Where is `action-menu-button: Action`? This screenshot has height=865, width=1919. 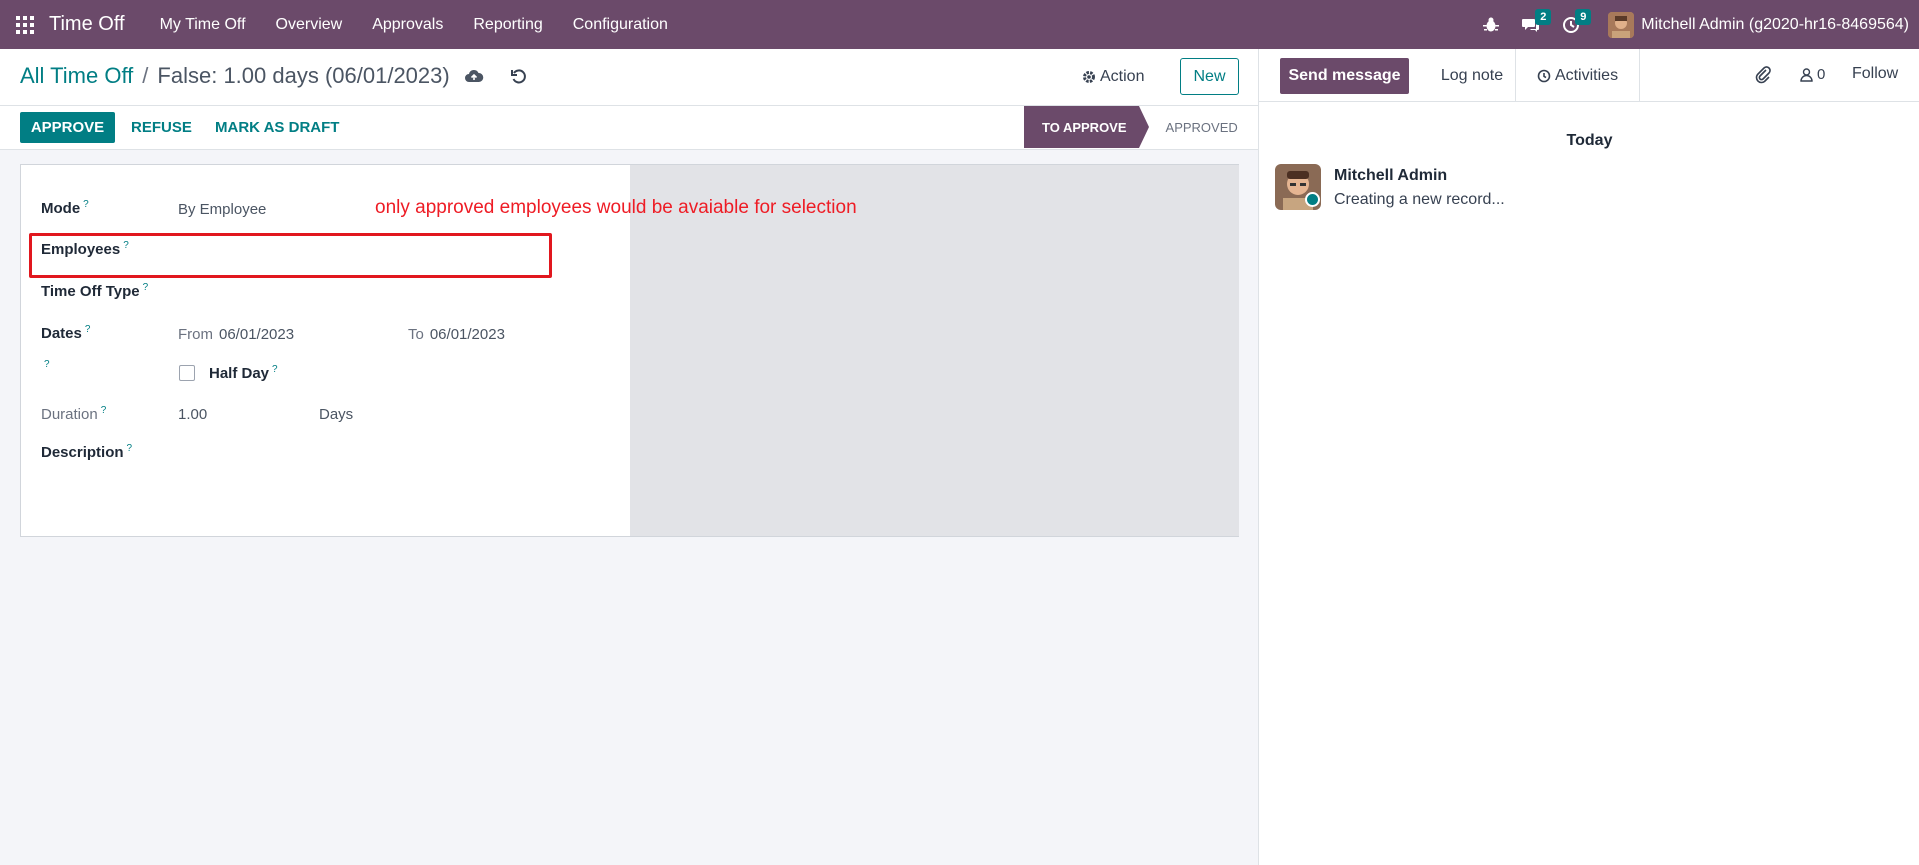
action-menu-button: Action is located at coordinates (1113, 77).